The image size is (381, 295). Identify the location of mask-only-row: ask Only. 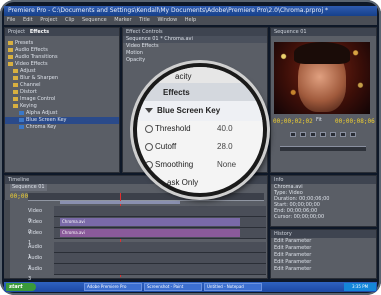
(200, 183).